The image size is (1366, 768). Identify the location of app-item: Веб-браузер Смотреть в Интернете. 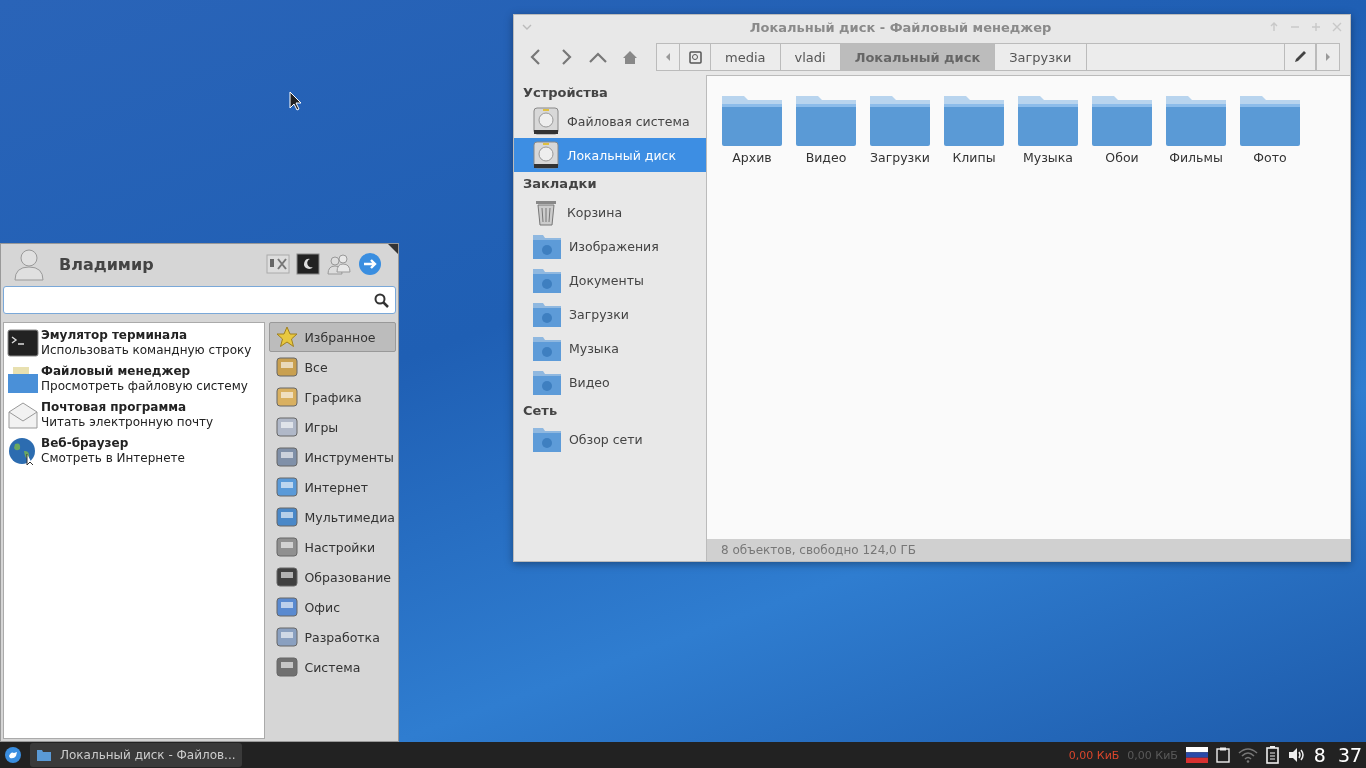
(134, 451).